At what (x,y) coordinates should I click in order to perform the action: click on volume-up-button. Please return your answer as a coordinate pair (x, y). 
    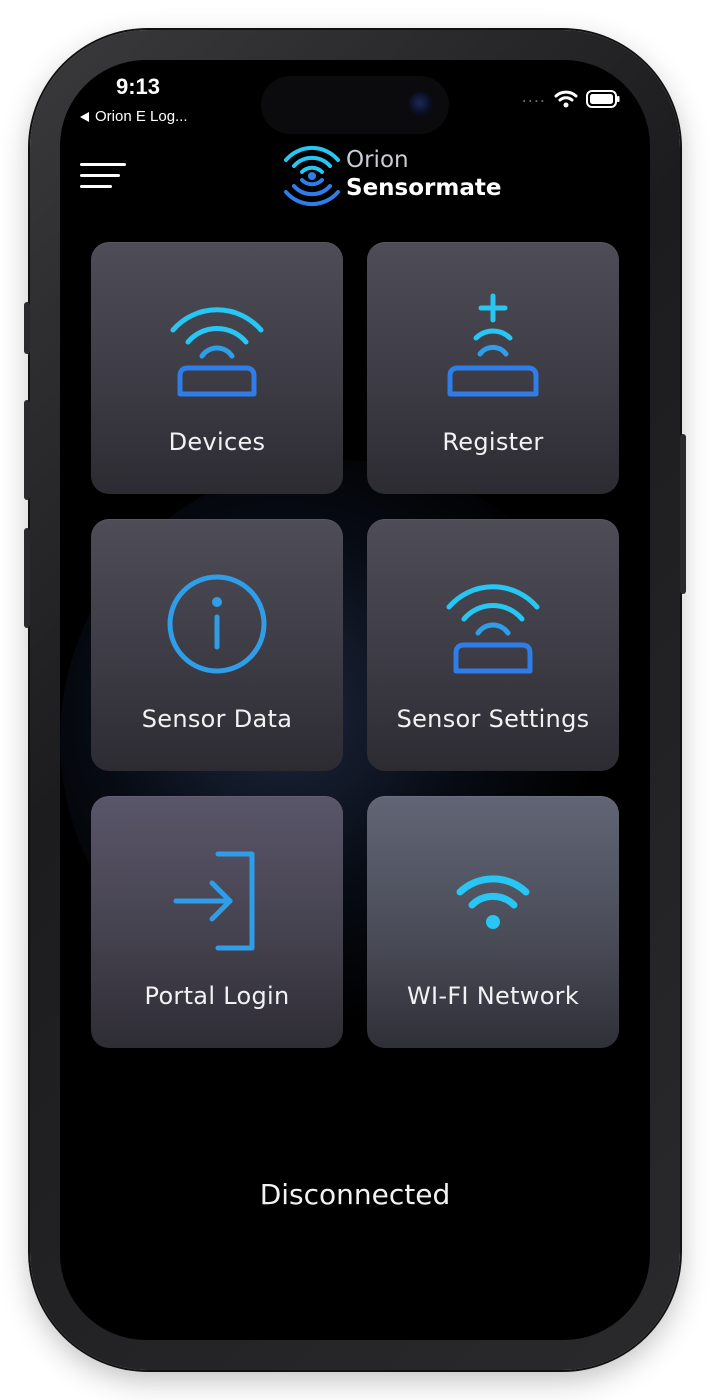
    Looking at the image, I should click on (27, 450).